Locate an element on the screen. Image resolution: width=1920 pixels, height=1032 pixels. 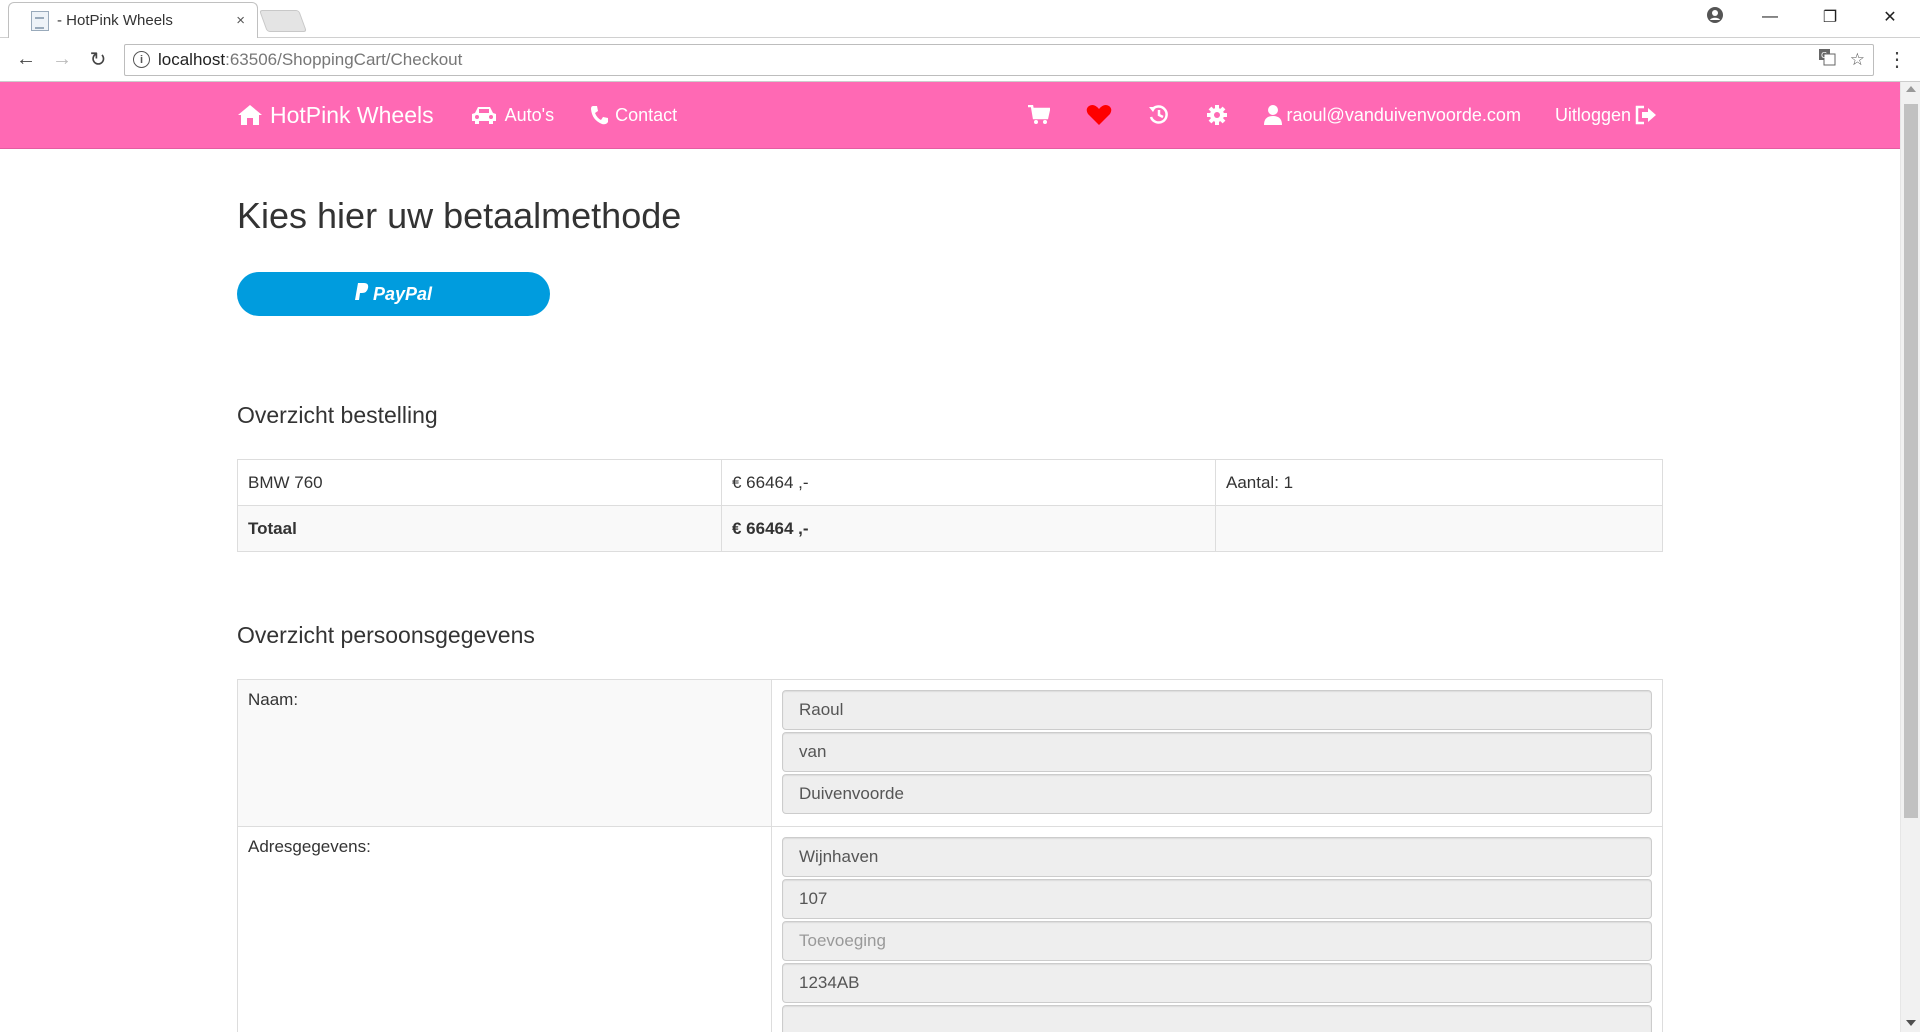
infix-field: van is located at coordinates (1217, 752).